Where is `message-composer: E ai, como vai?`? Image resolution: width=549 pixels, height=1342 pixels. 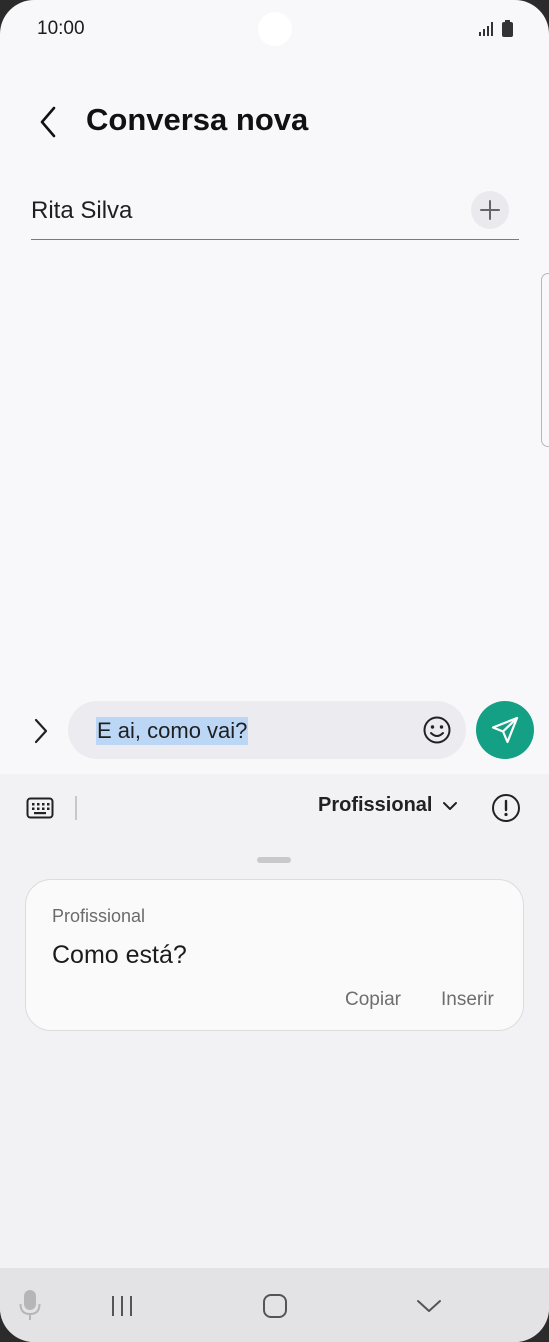
message-composer: E ai, como vai? is located at coordinates (274, 731).